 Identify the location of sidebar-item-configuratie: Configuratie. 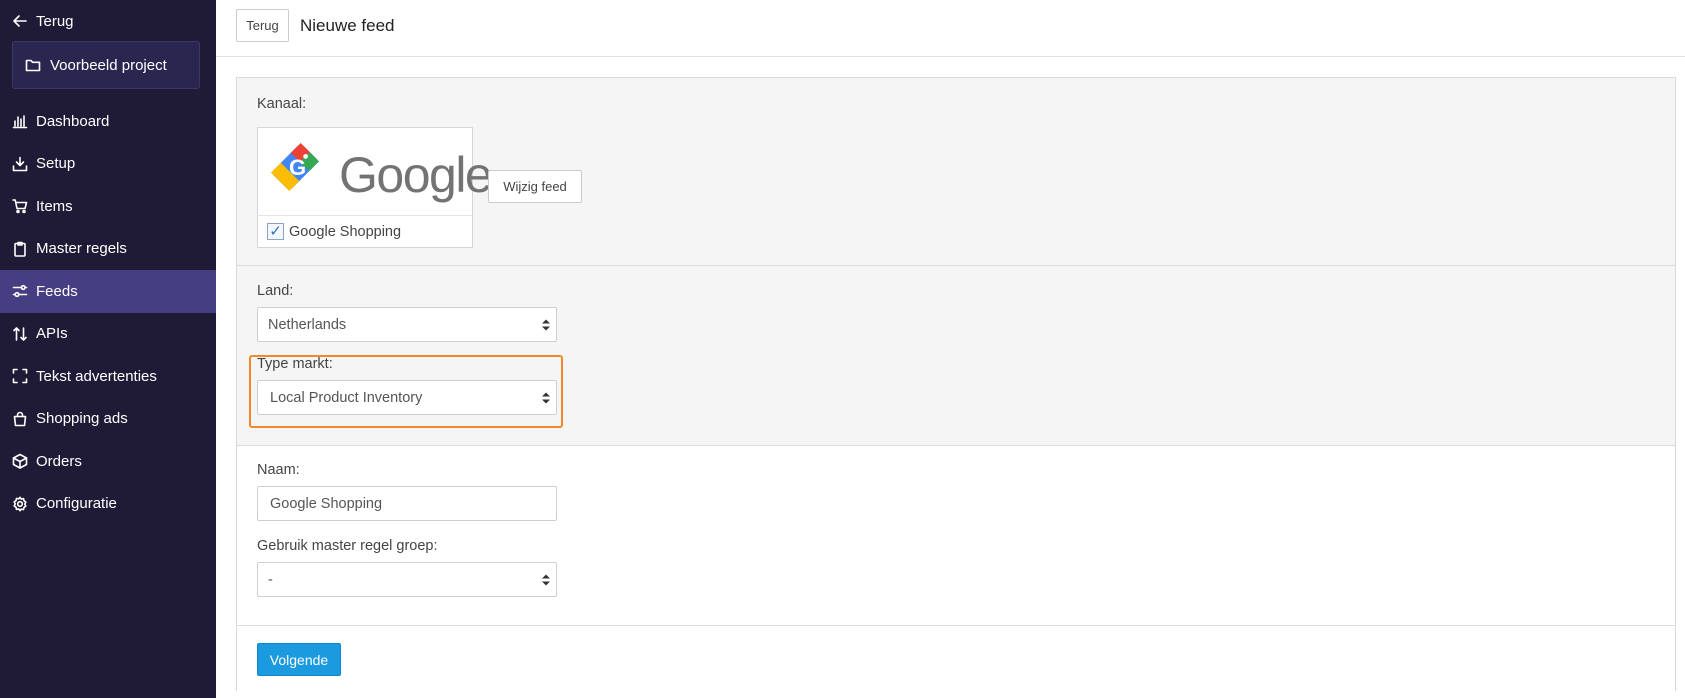
(108, 504).